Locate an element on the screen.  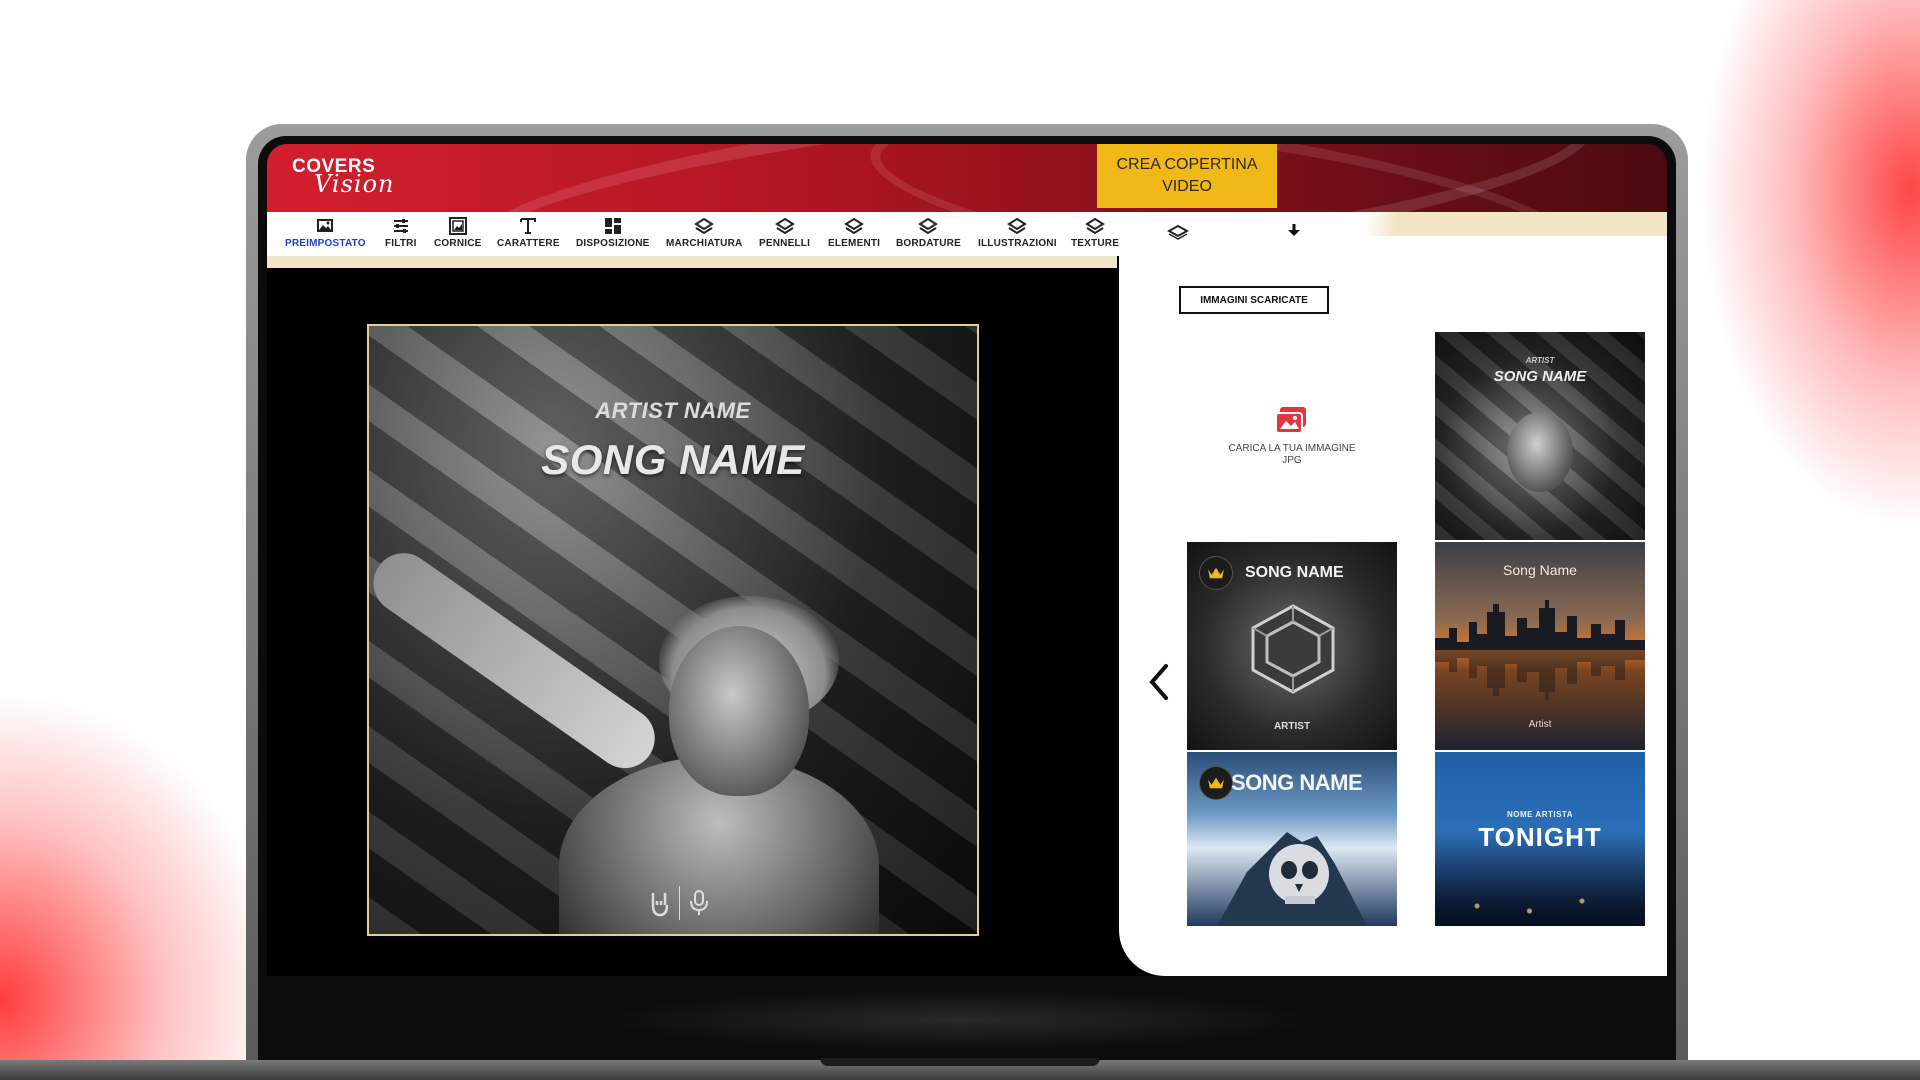
text-icon is located at coordinates (528, 226).